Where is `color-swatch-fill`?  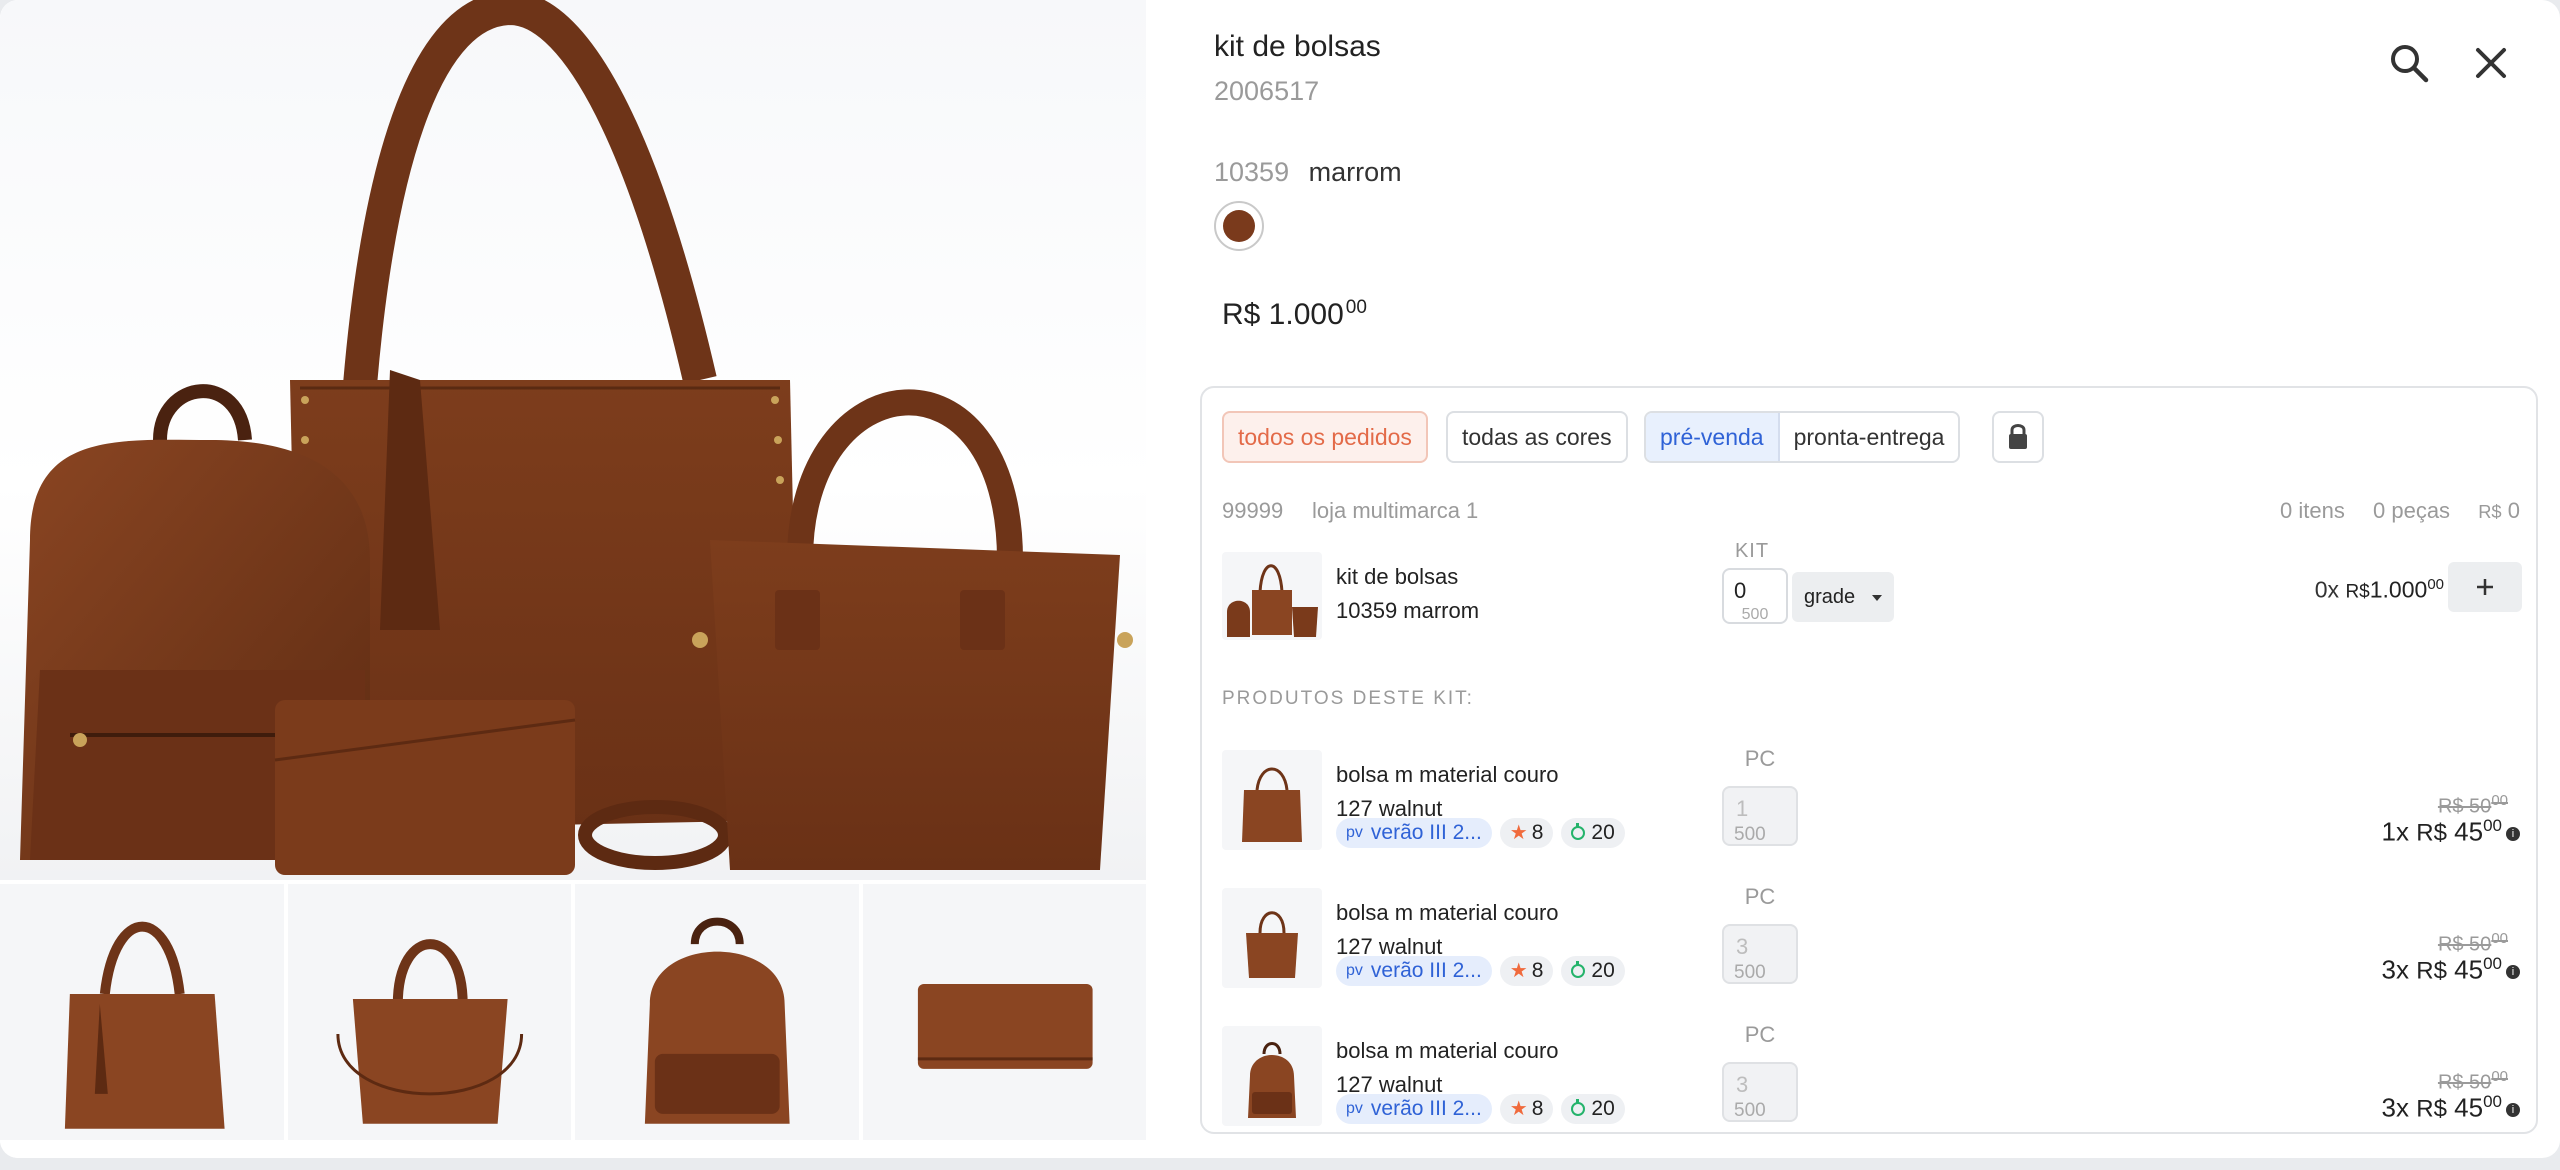 color-swatch-fill is located at coordinates (1239, 226).